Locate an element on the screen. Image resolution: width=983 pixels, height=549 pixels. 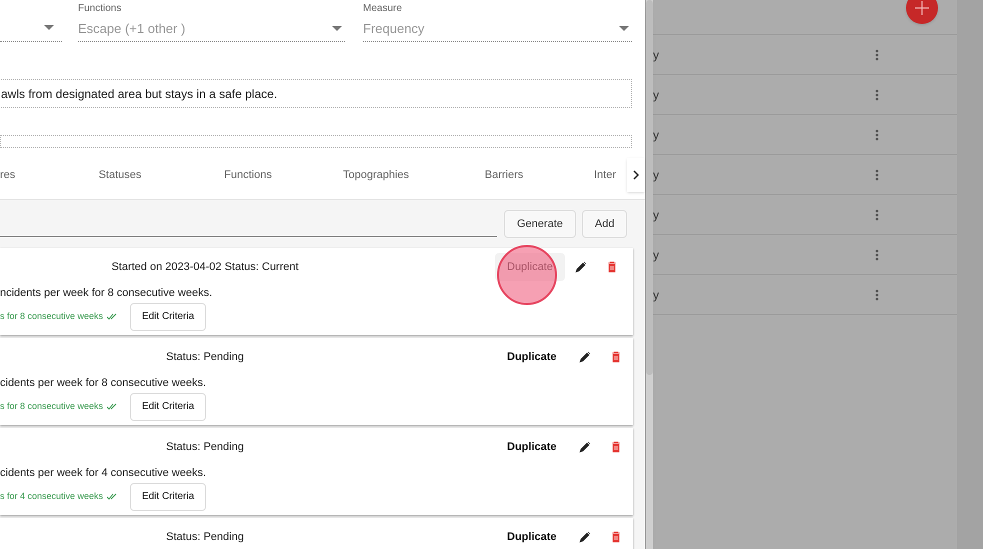
tab: res is located at coordinates (28, 175).